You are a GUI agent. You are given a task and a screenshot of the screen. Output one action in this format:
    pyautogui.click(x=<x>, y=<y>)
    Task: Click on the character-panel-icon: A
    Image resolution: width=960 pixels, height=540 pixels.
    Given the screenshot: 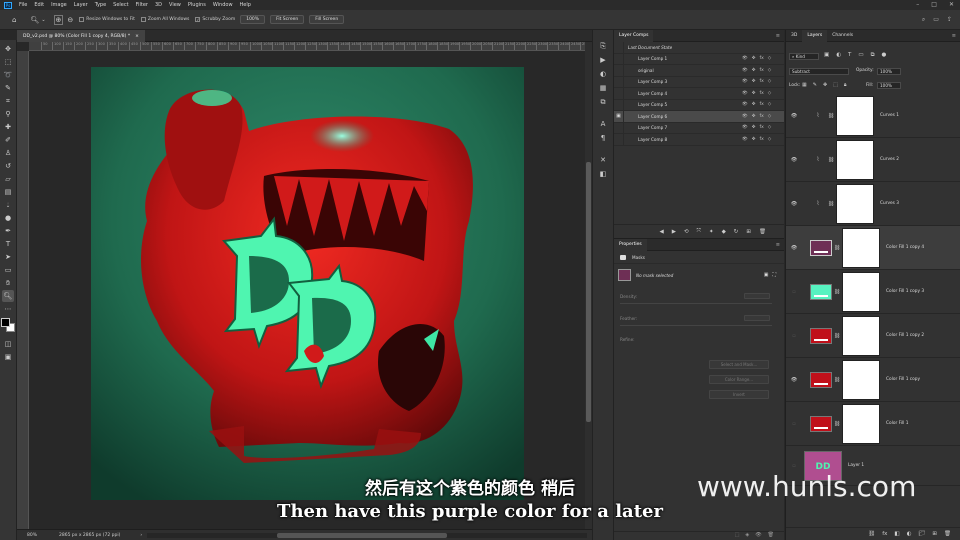 What is the action you would take?
    pyautogui.click(x=603, y=124)
    